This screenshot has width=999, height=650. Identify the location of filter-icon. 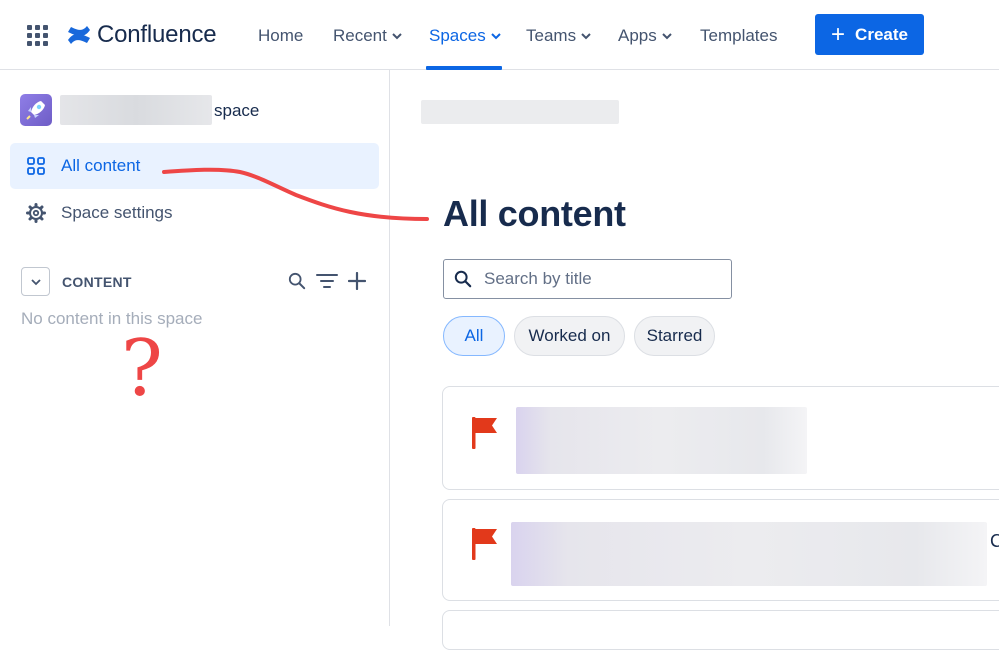
(327, 281).